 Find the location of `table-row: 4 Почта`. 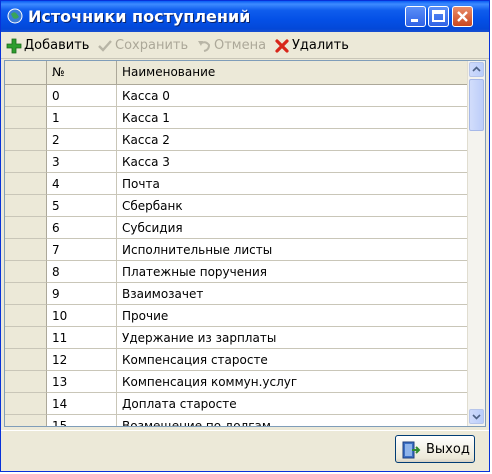

table-row: 4 Почта is located at coordinates (237, 184).